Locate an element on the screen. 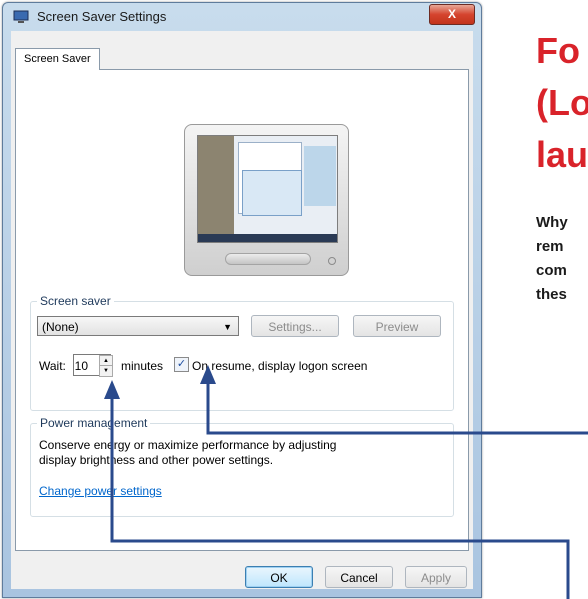 Image resolution: width=588 pixels, height=599 pixels. tab-screen-saver: Screen Saver is located at coordinates (57, 59).